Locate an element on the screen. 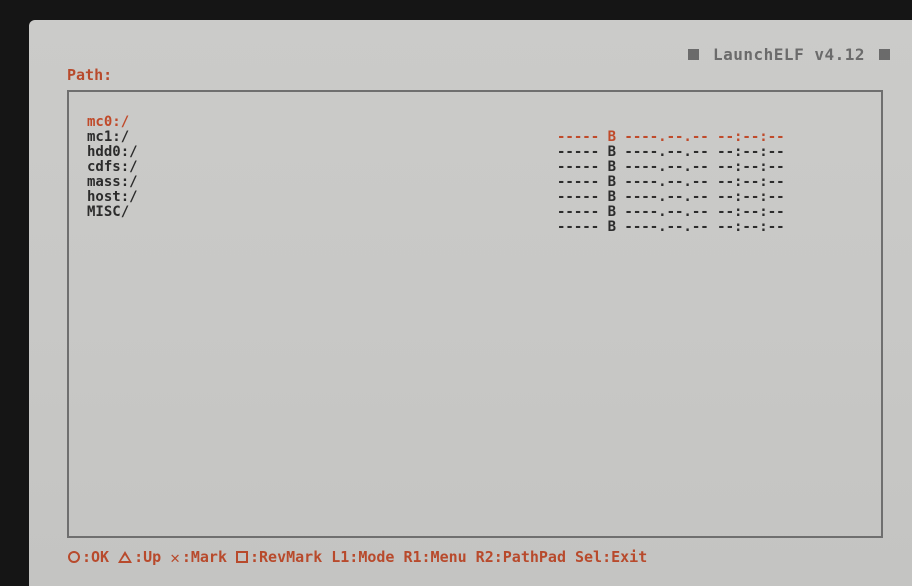  triangle-icon is located at coordinates (125, 557).